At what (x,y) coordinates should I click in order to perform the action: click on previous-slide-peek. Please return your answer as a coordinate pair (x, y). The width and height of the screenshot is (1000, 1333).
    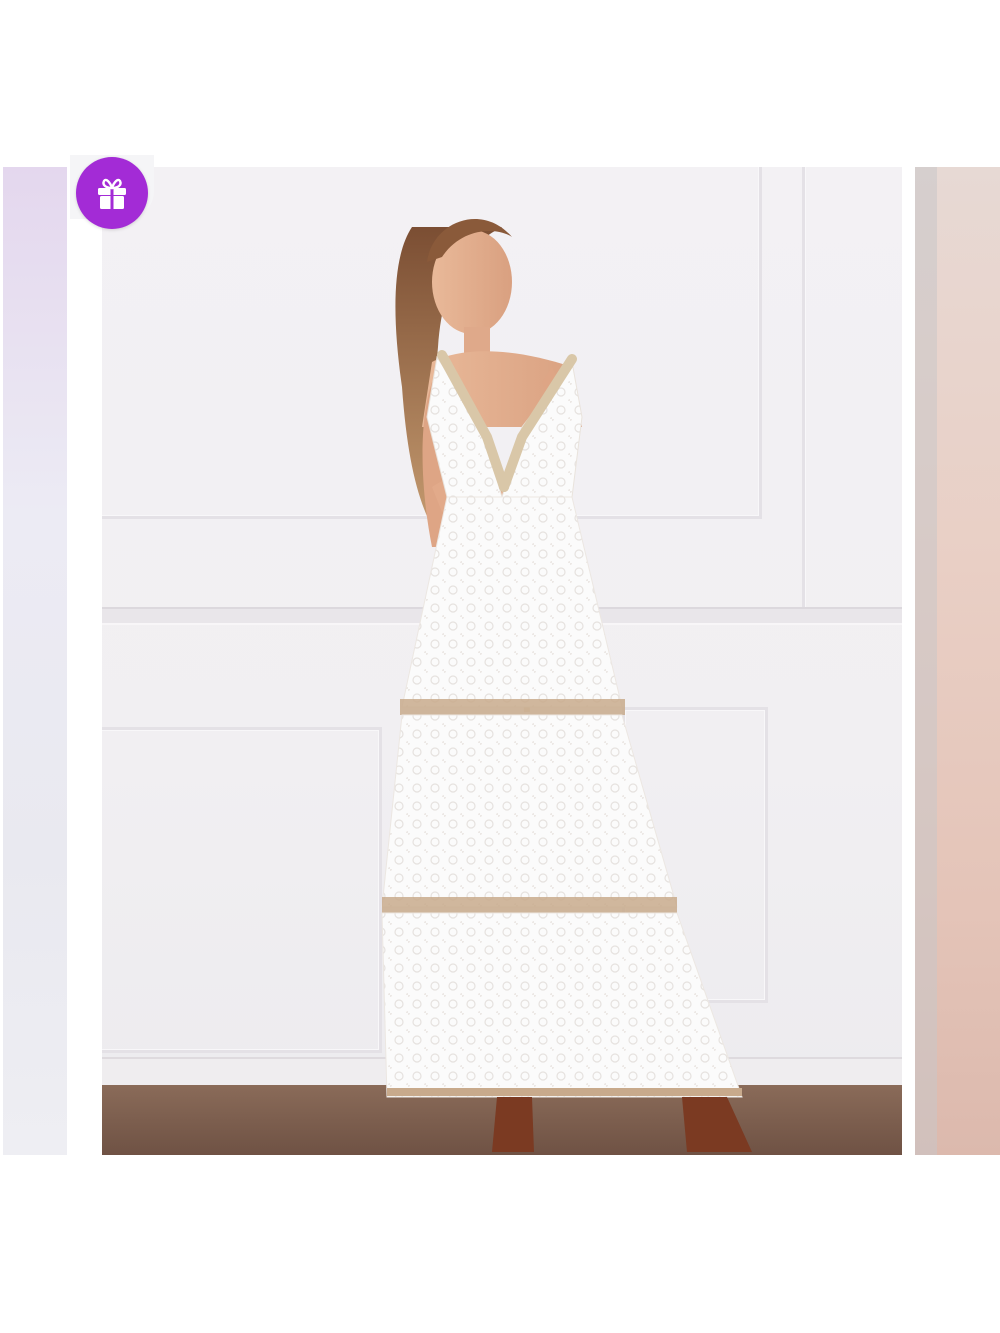
    Looking at the image, I should click on (35, 661).